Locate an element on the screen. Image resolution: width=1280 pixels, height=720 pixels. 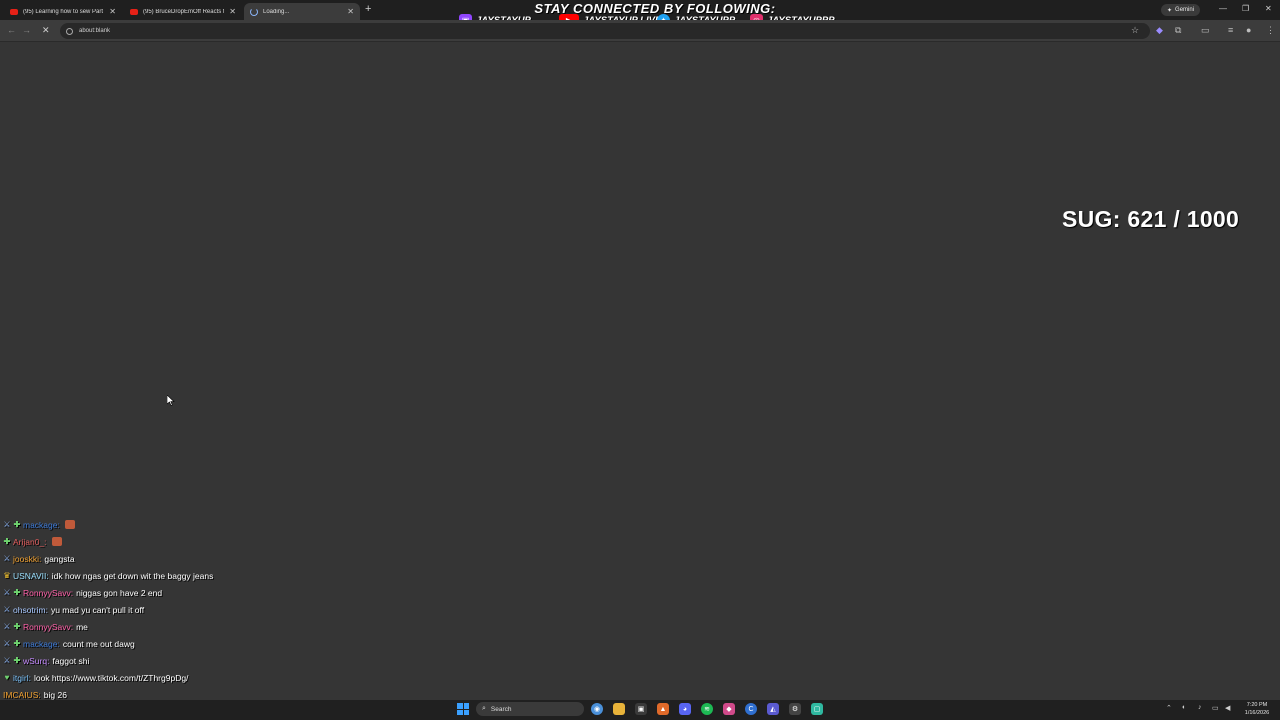
heart-badge-icon: ♥ is located at coordinates (7, 677).